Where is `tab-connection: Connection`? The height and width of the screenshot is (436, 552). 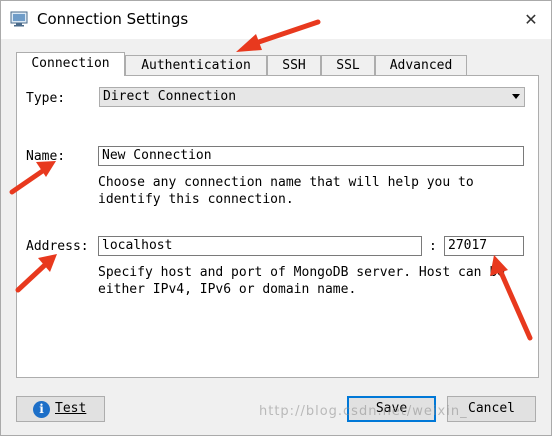
tab-connection: Connection is located at coordinates (70, 64).